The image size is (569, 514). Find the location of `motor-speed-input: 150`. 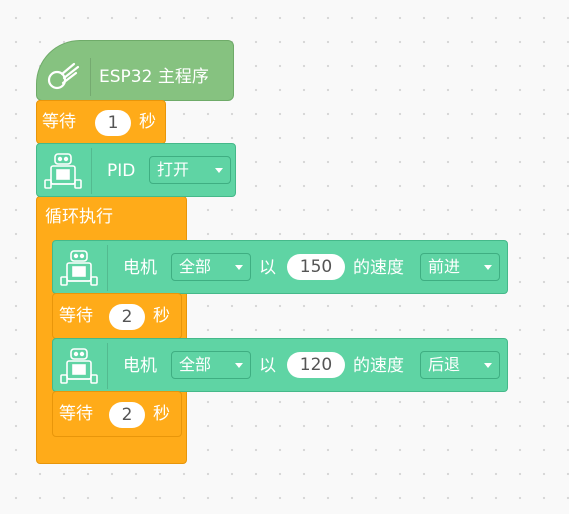

motor-speed-input: 150 is located at coordinates (316, 267).